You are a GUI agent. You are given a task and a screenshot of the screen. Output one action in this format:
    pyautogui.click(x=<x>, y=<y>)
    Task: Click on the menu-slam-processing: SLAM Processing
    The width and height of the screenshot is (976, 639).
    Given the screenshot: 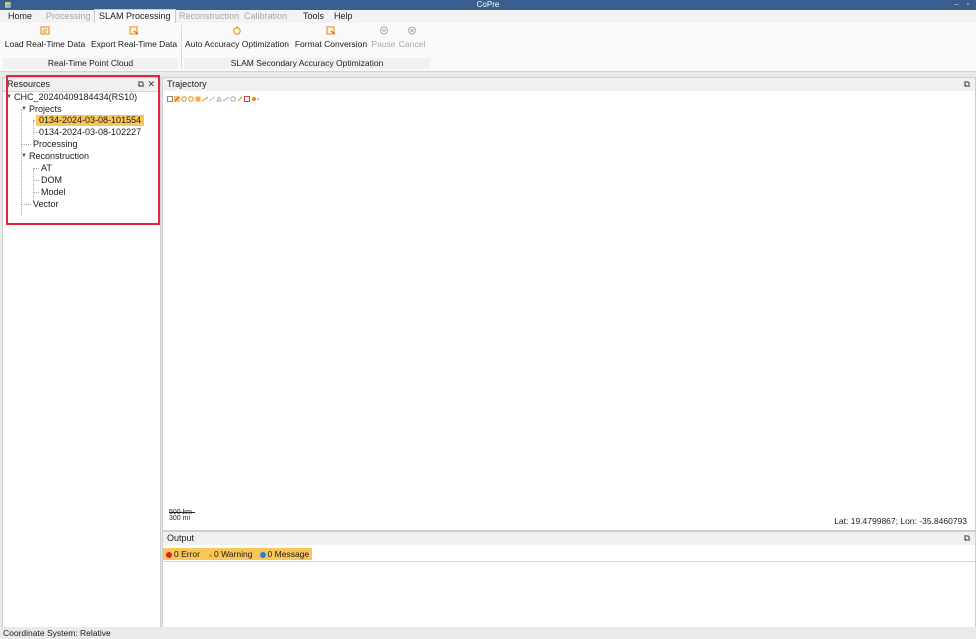 What is the action you would take?
    pyautogui.click(x=135, y=16)
    